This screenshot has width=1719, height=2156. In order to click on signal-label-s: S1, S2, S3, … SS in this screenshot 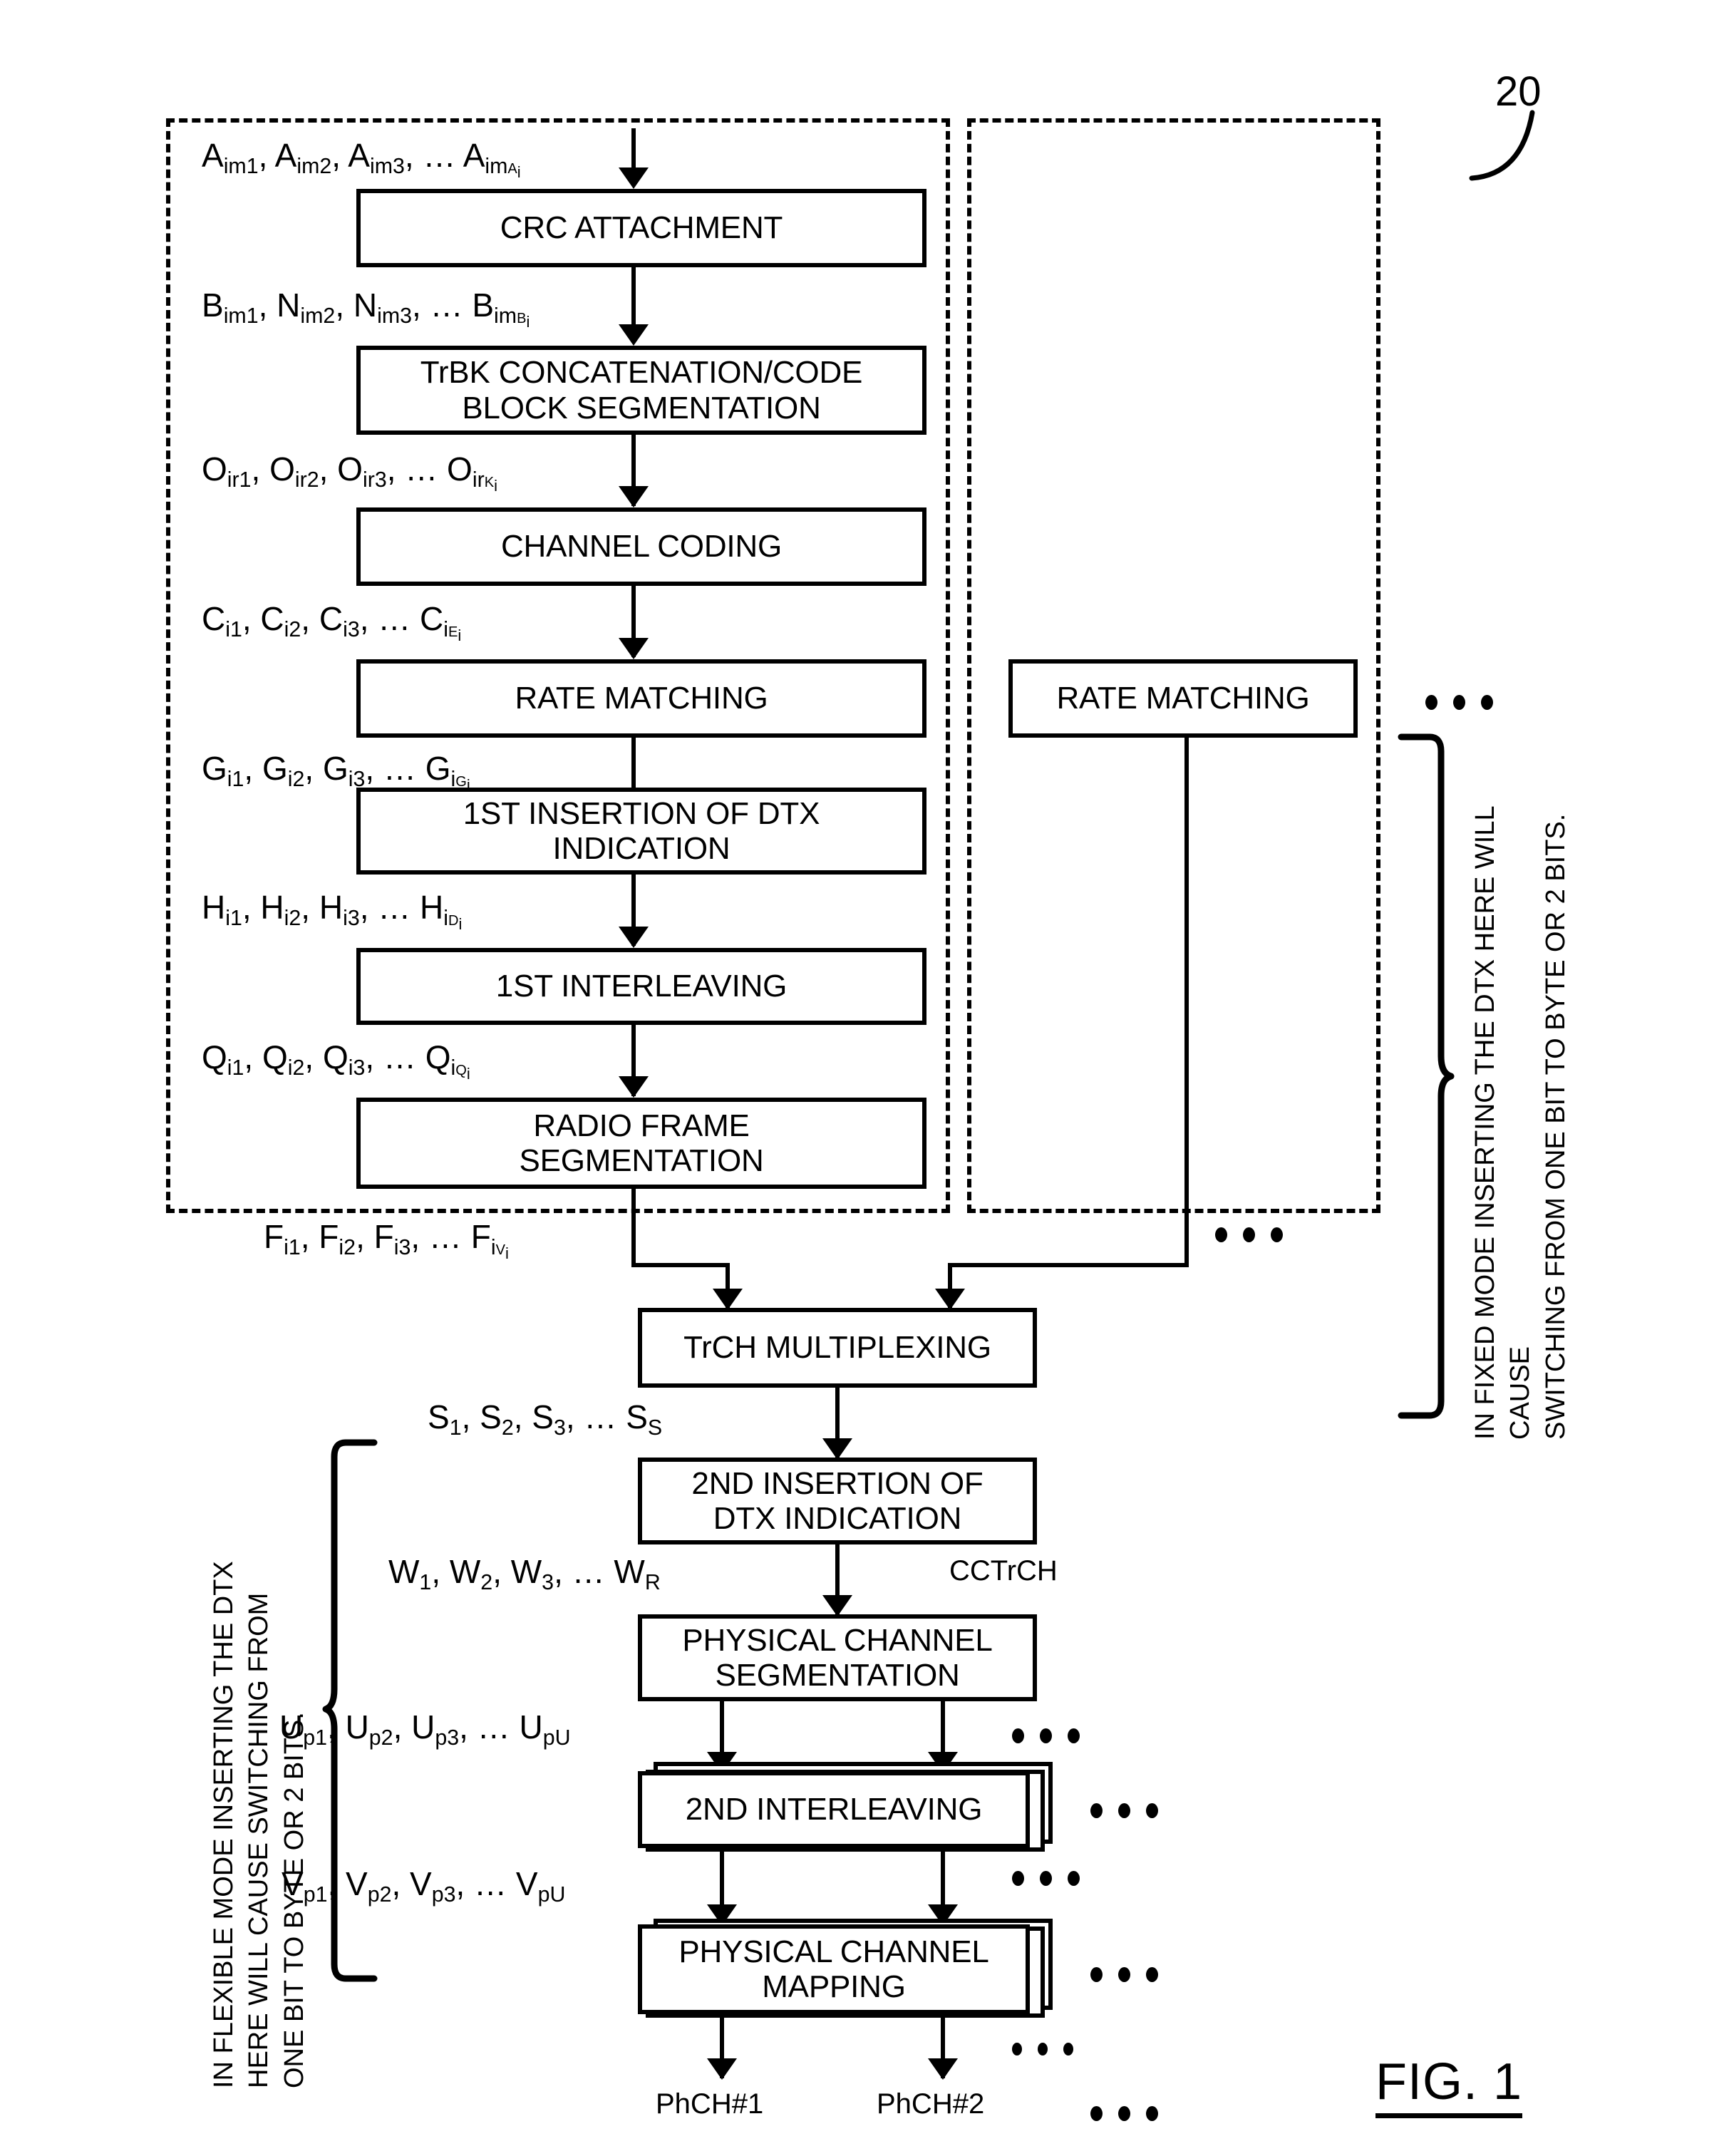, I will do `click(545, 1419)`.